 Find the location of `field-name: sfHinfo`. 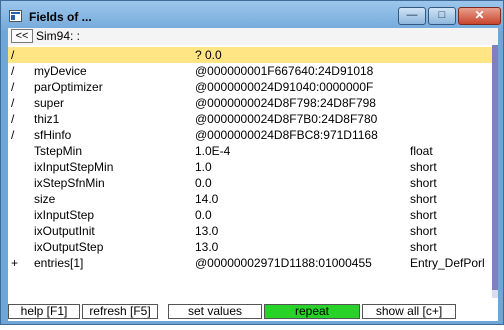

field-name: sfHinfo is located at coordinates (53, 135).